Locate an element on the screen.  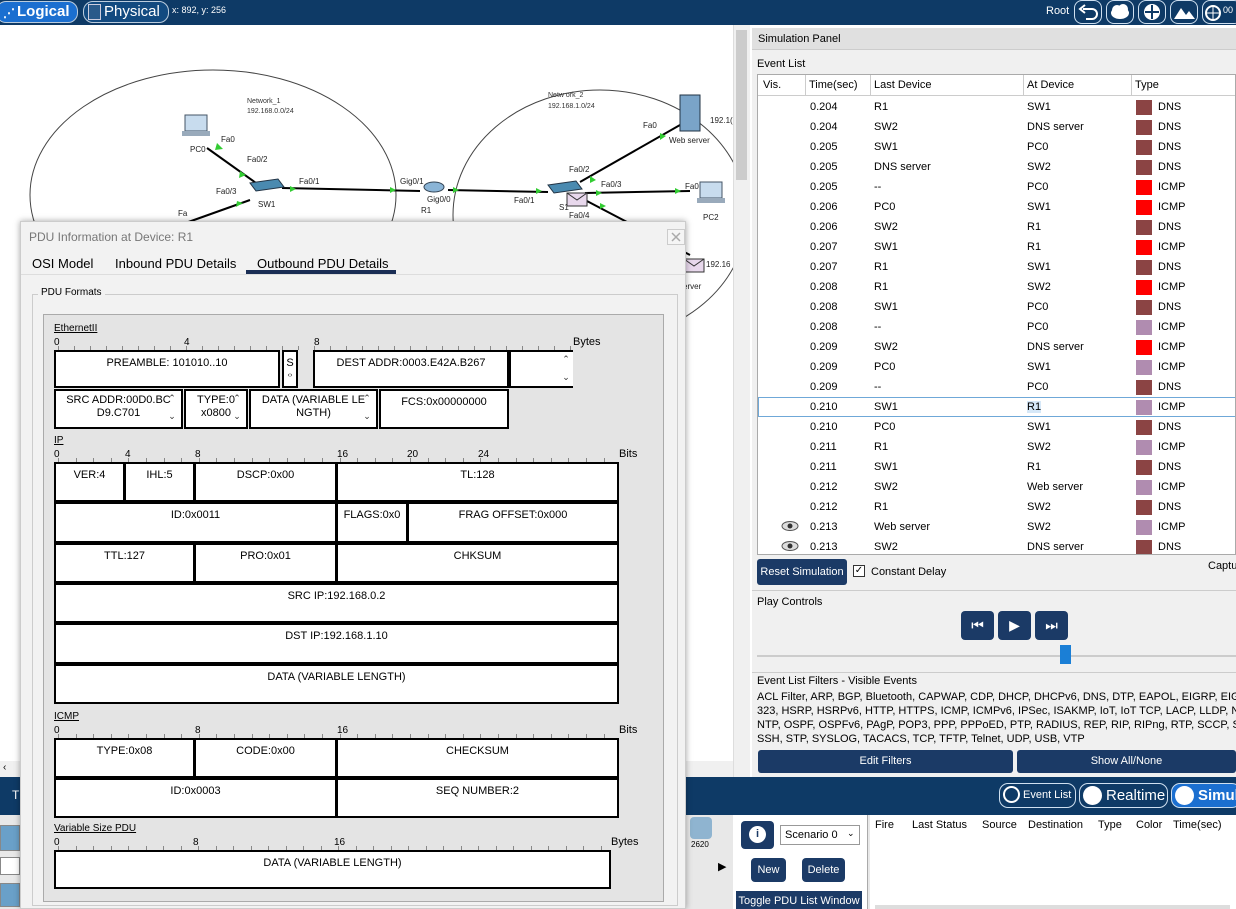
scenario-value: Scenario 0 is located at coordinates (811, 835).